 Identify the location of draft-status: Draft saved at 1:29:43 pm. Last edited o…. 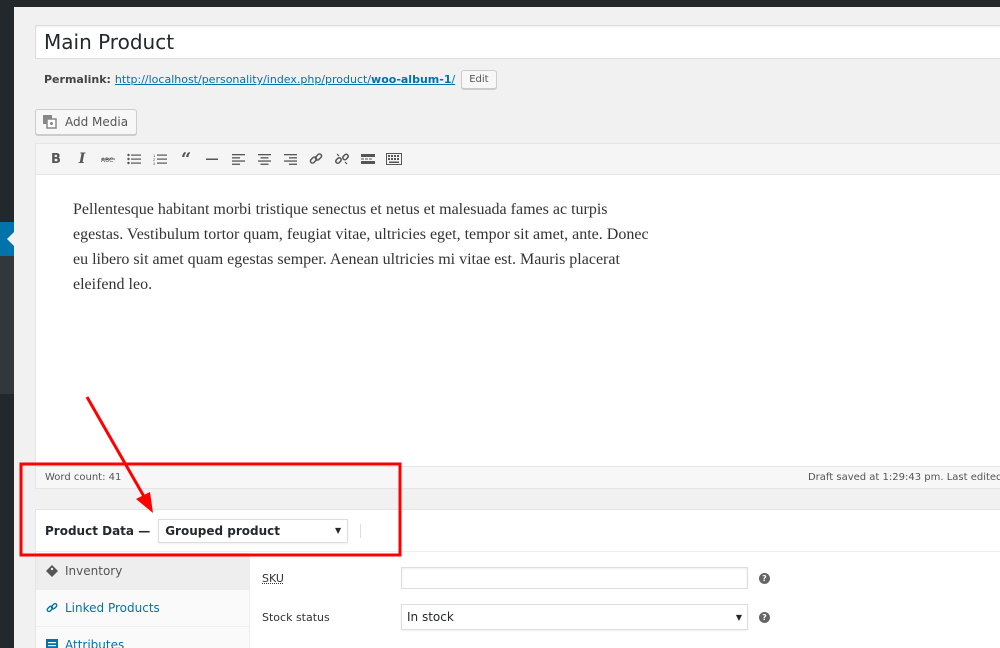
(904, 477).